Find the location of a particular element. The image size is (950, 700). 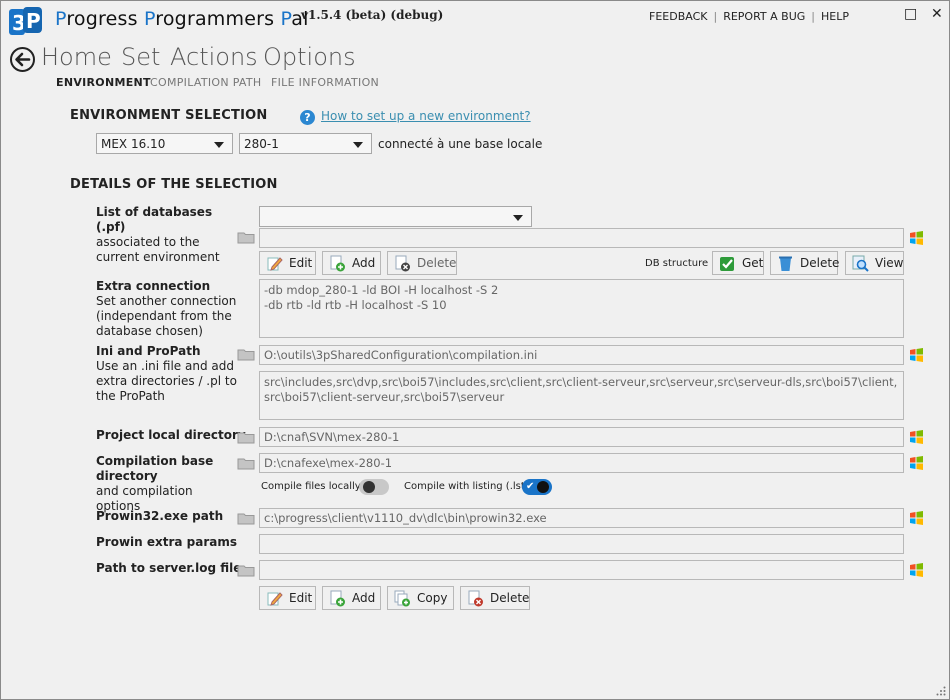

db-edit-label: Edit is located at coordinates (301, 263).